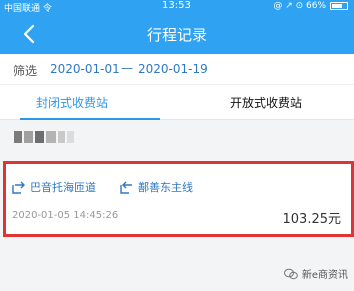  I want to click on tab-open-toll-station: 开放式收费站, so click(266, 102).